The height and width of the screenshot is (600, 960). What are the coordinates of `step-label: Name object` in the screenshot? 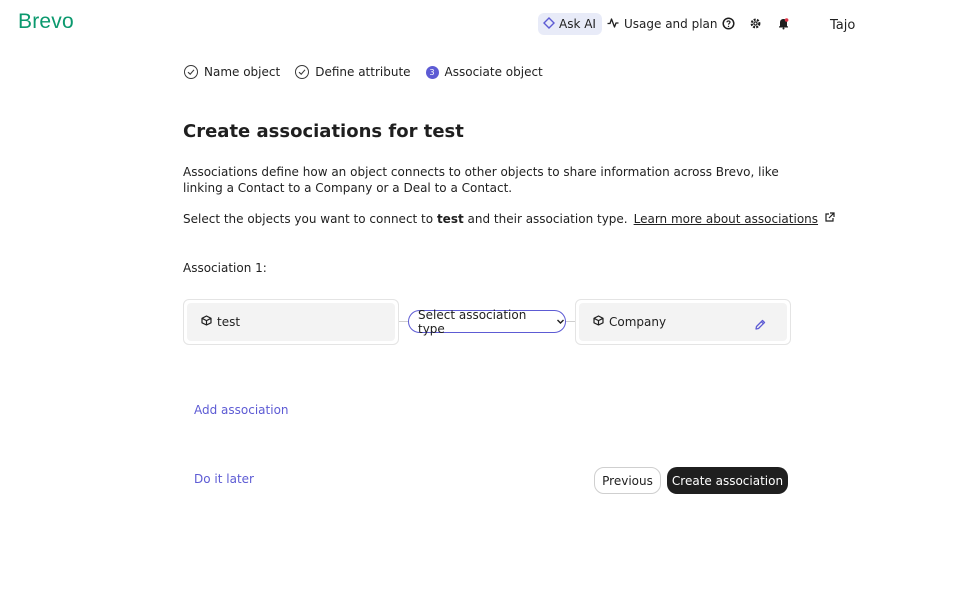 It's located at (242, 72).